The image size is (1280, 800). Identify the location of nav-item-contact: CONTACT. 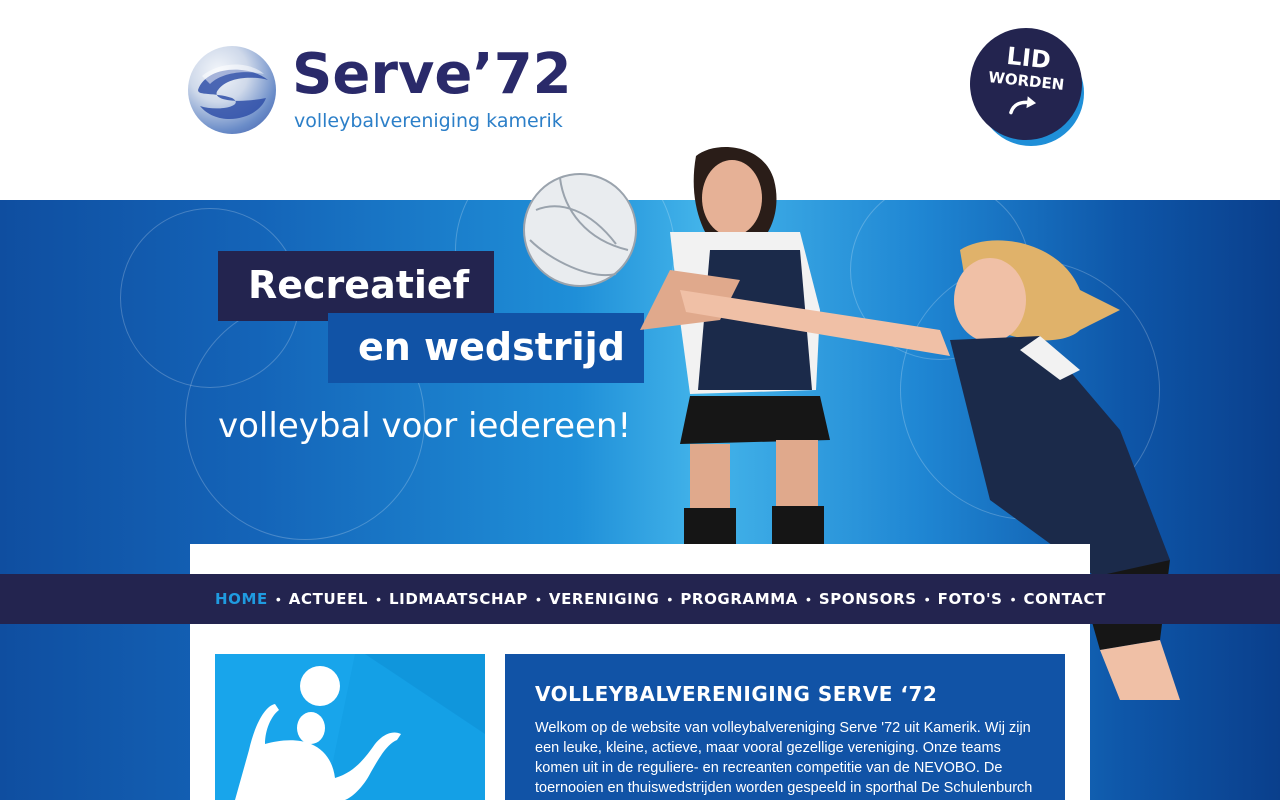
(1064, 599).